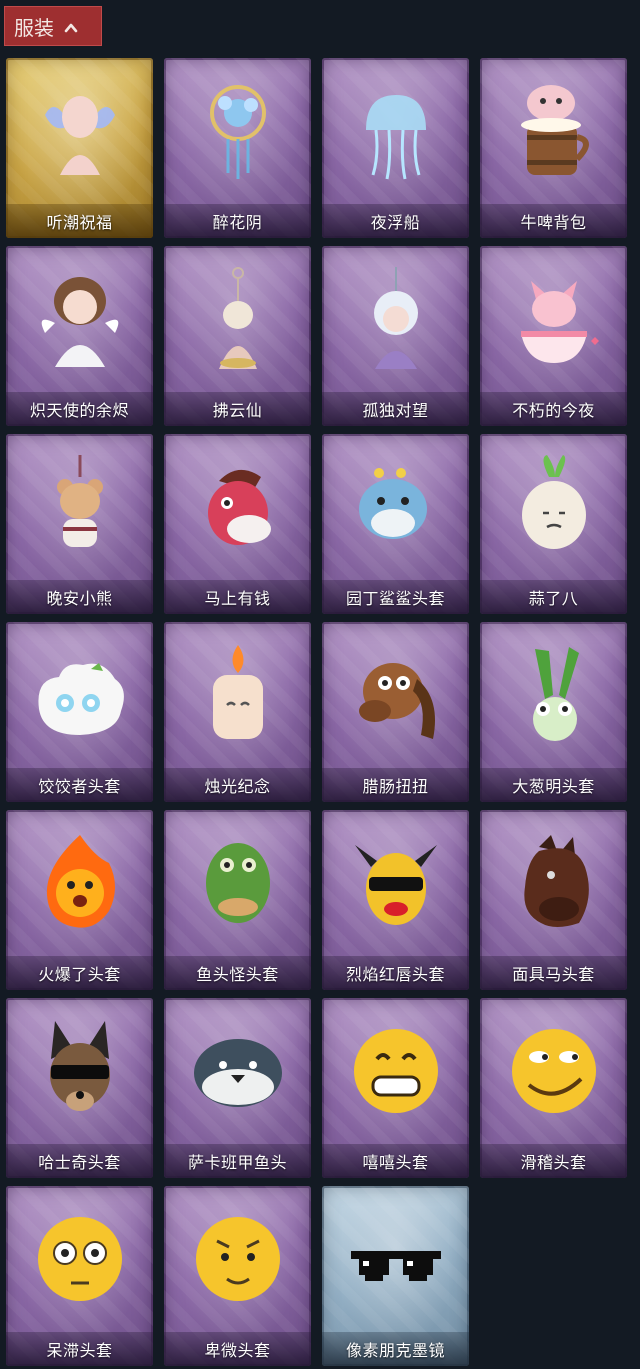 The width and height of the screenshot is (640, 1369). Describe the element at coordinates (237, 221) in the screenshot. I see `costume-name: 醉花阴` at that location.